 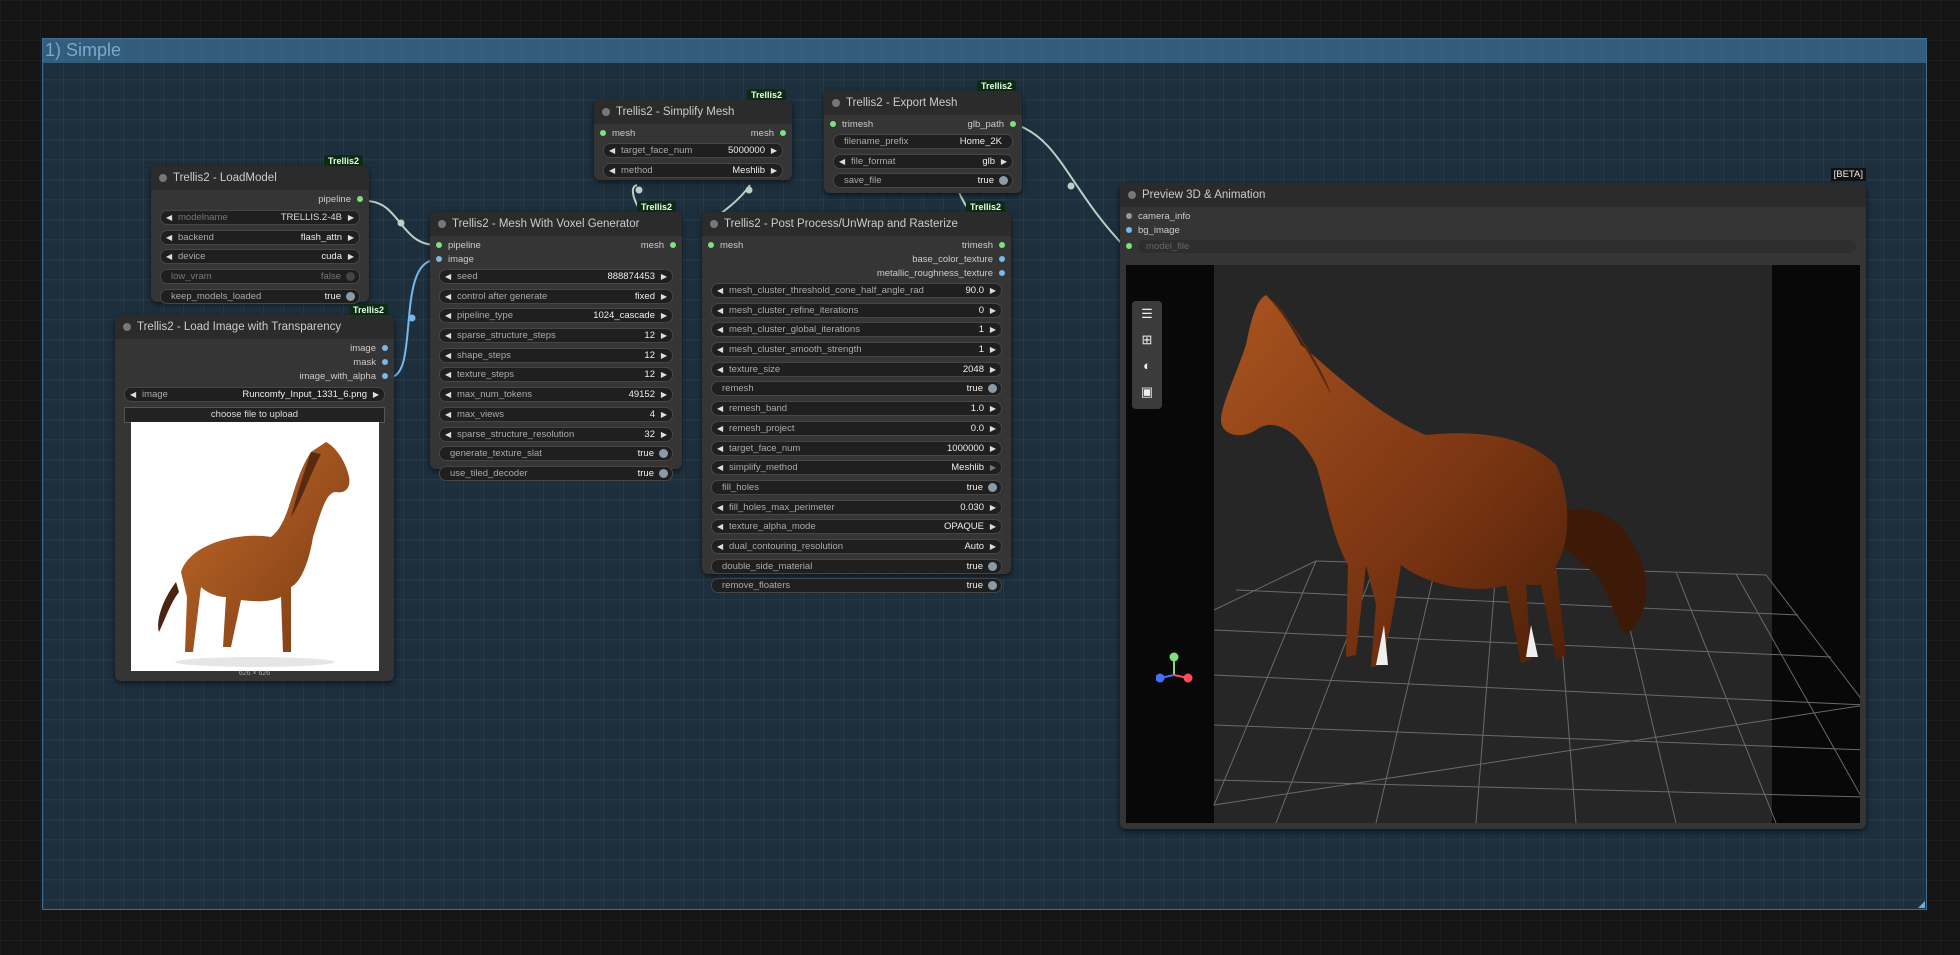 I want to click on widget-texture-steps: ◀ texture_steps 12 ▶, so click(x=556, y=375).